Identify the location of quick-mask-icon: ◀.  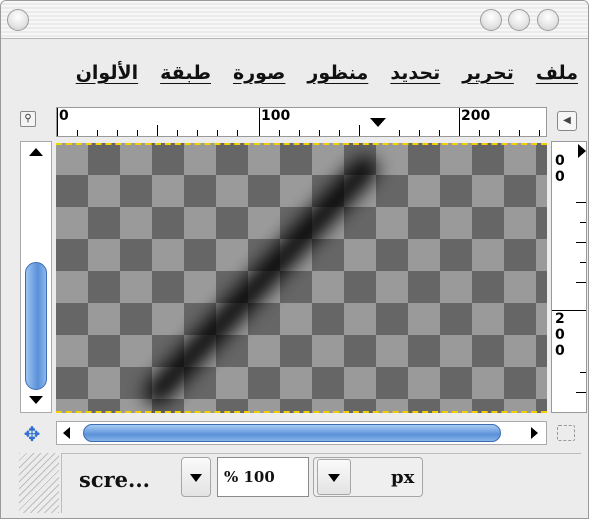
(567, 121).